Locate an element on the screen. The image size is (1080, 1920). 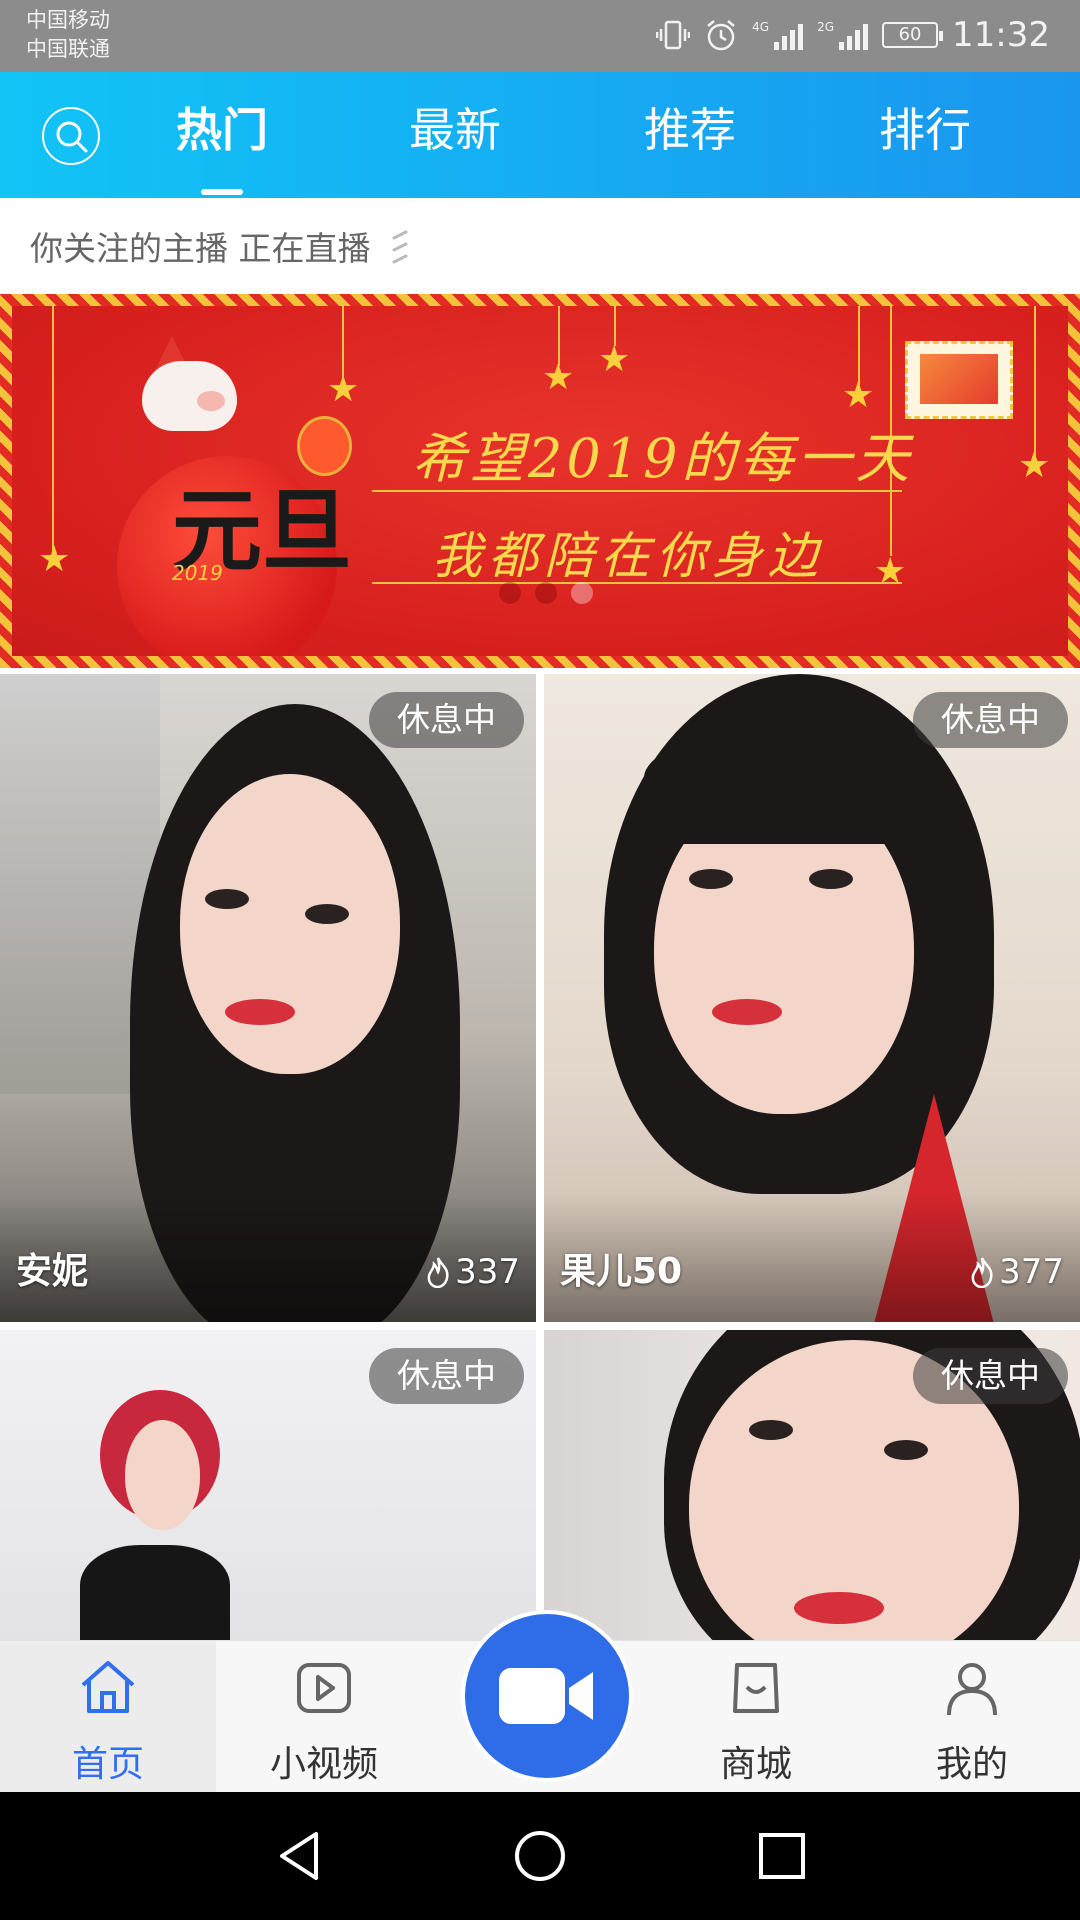
bangs-shape is located at coordinates (784, 789).